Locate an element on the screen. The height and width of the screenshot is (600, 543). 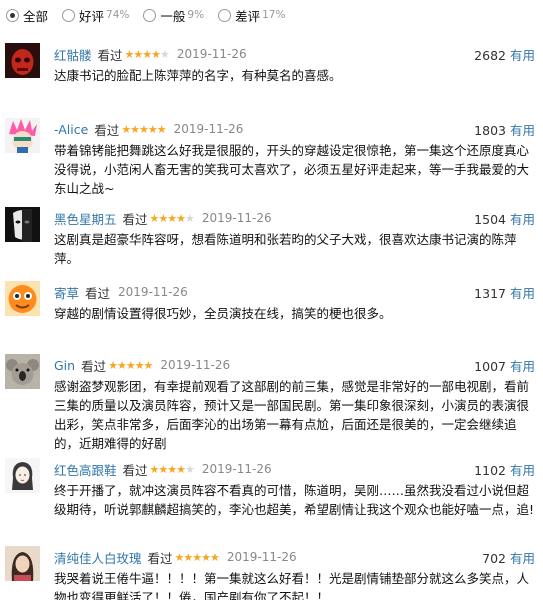
comment-header: 寄草 看过 2019-11-26 is located at coordinates (121, 292).